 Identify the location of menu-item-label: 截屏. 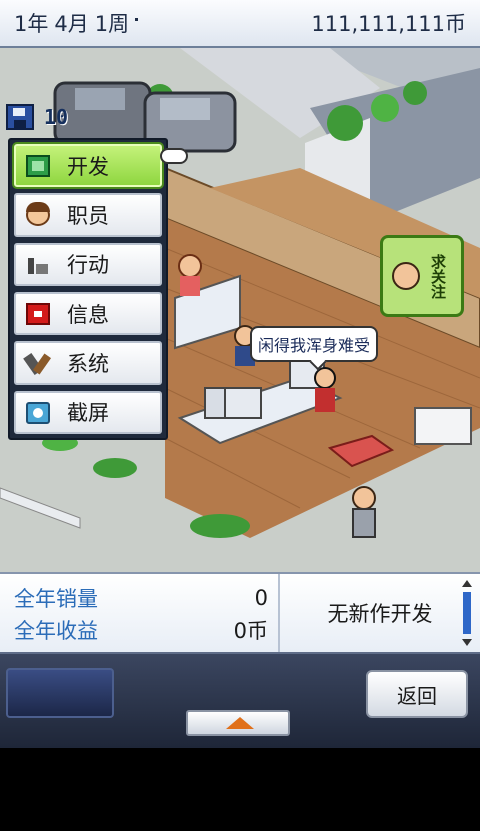
(88, 413).